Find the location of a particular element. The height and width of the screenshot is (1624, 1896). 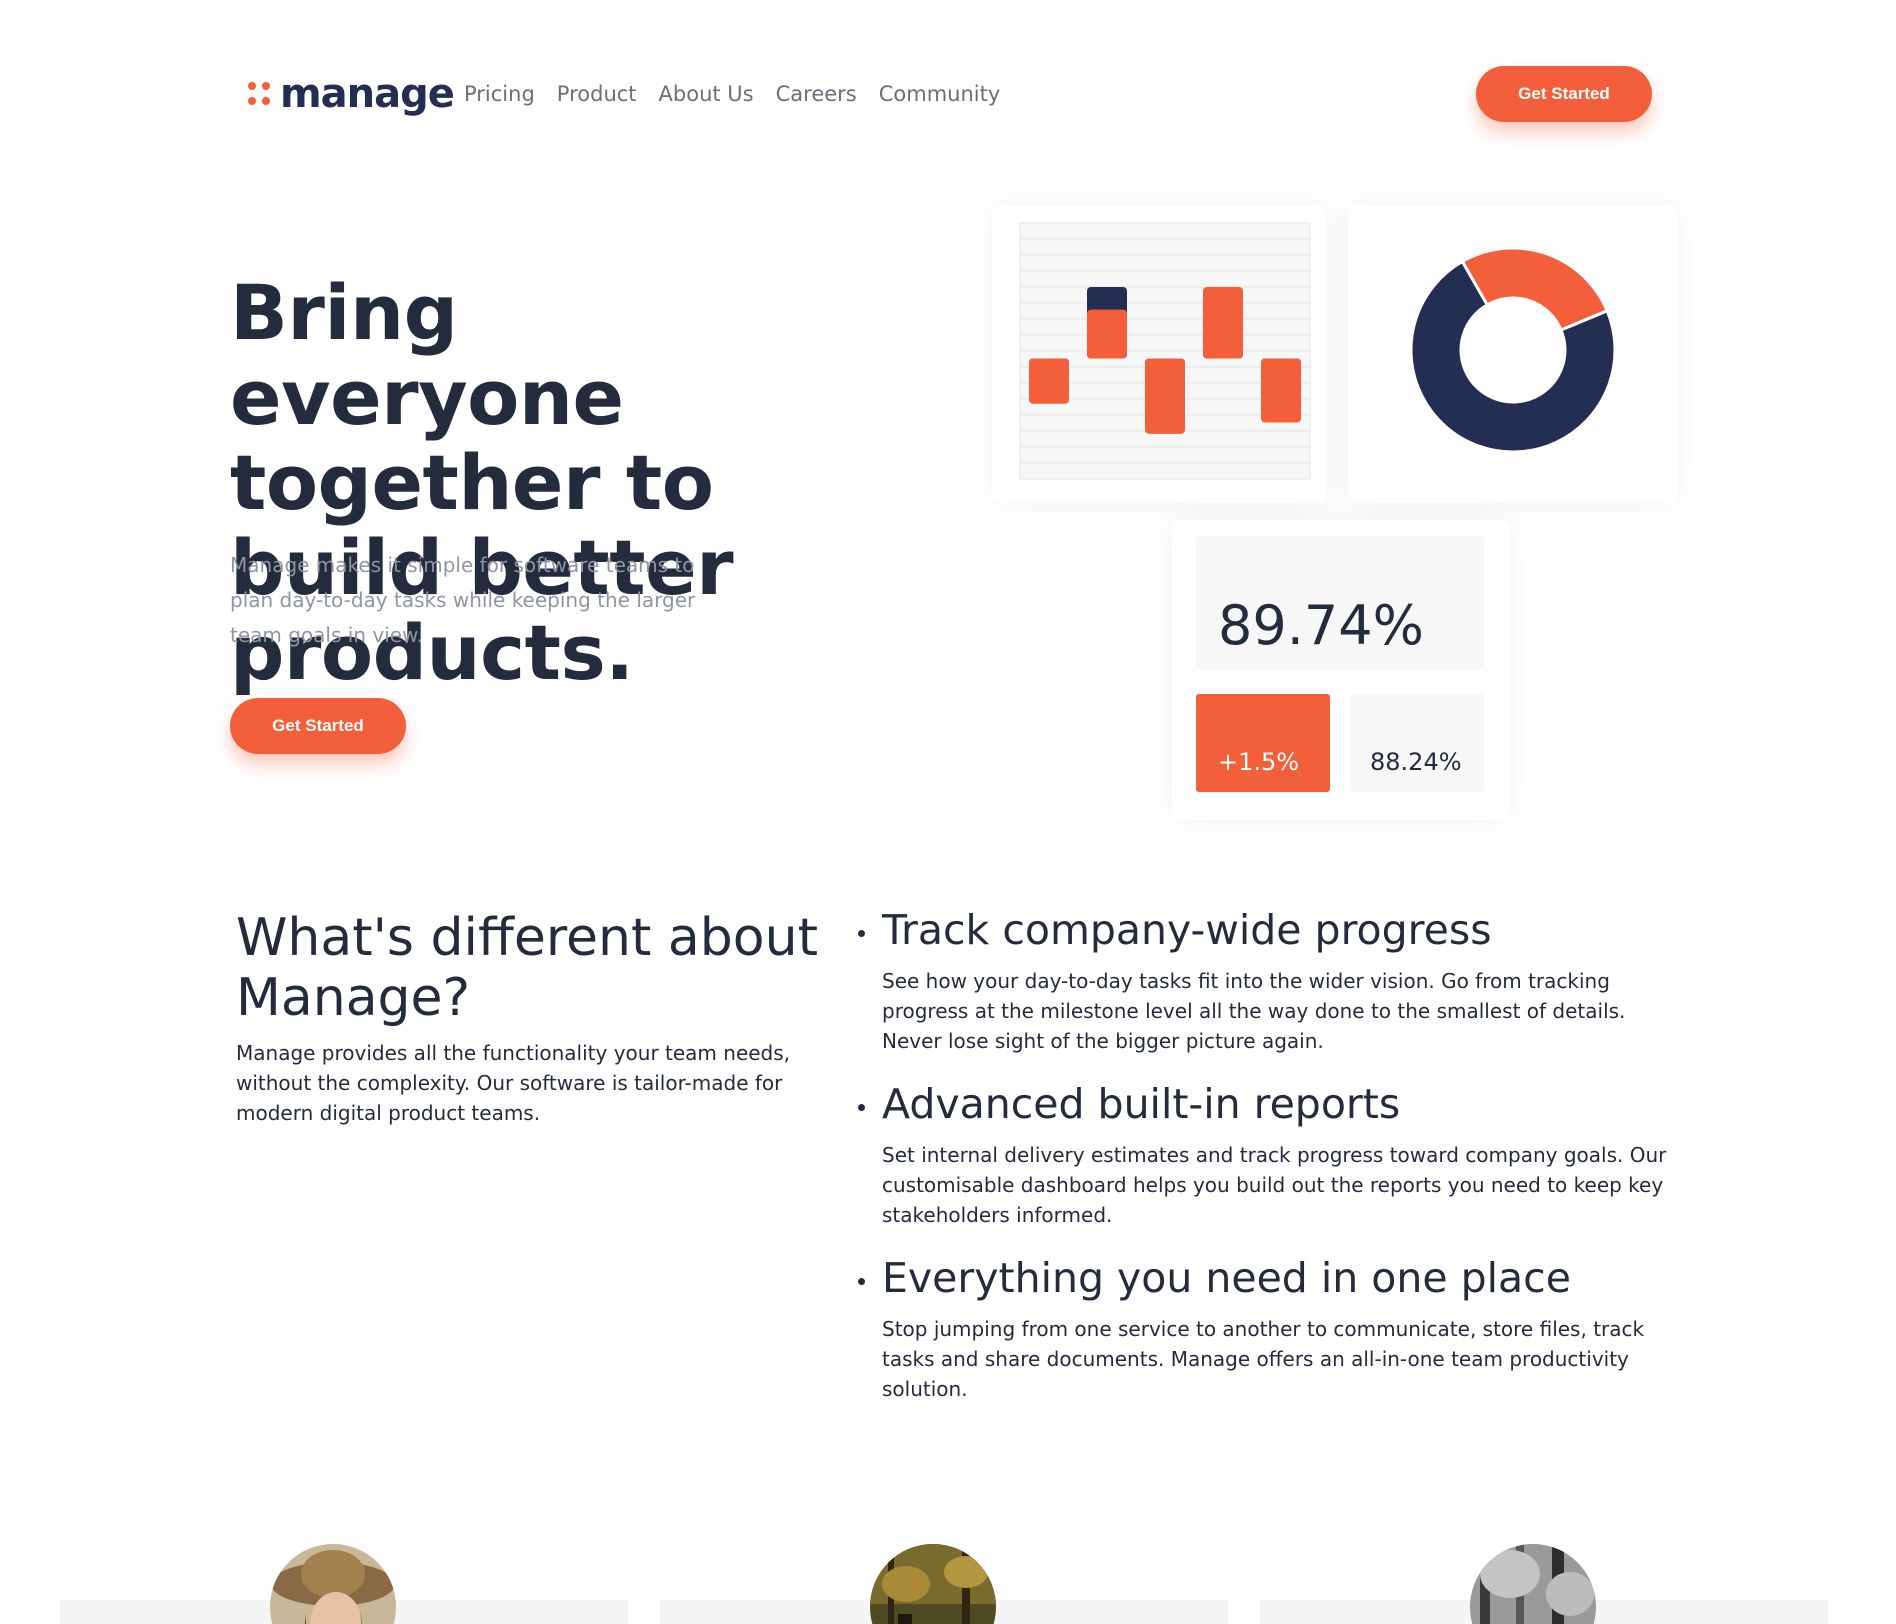

nav-link-careers: Careers is located at coordinates (816, 94).